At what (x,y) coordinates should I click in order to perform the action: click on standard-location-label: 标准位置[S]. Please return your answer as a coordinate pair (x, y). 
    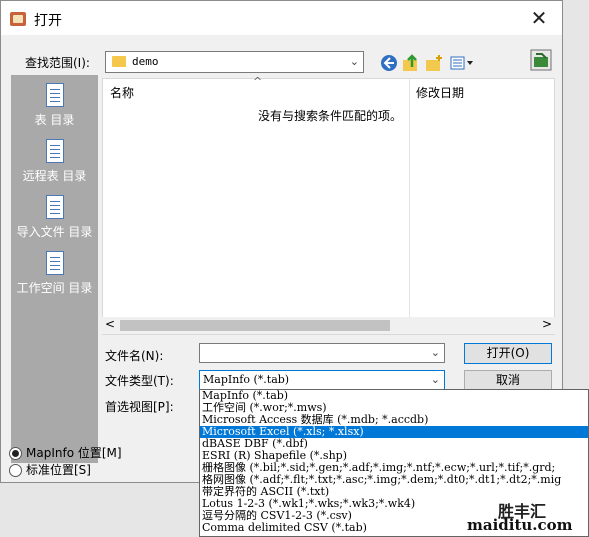
    Looking at the image, I should click on (58, 470).